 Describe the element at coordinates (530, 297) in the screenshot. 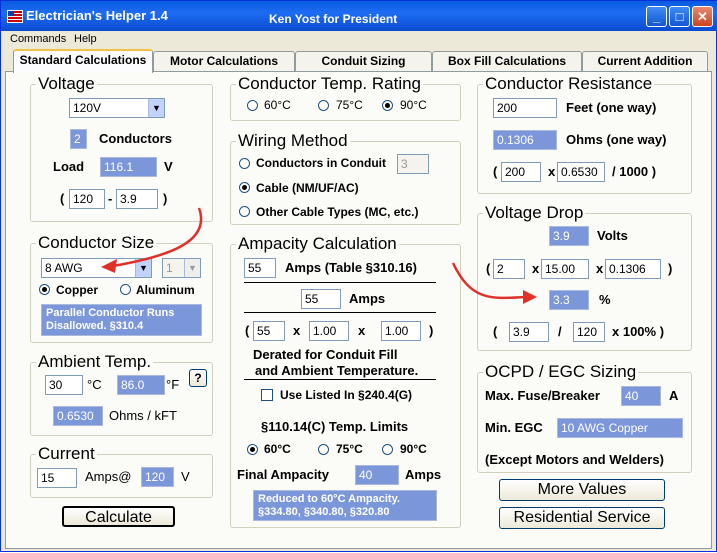

I see `arrow-head-right` at that location.